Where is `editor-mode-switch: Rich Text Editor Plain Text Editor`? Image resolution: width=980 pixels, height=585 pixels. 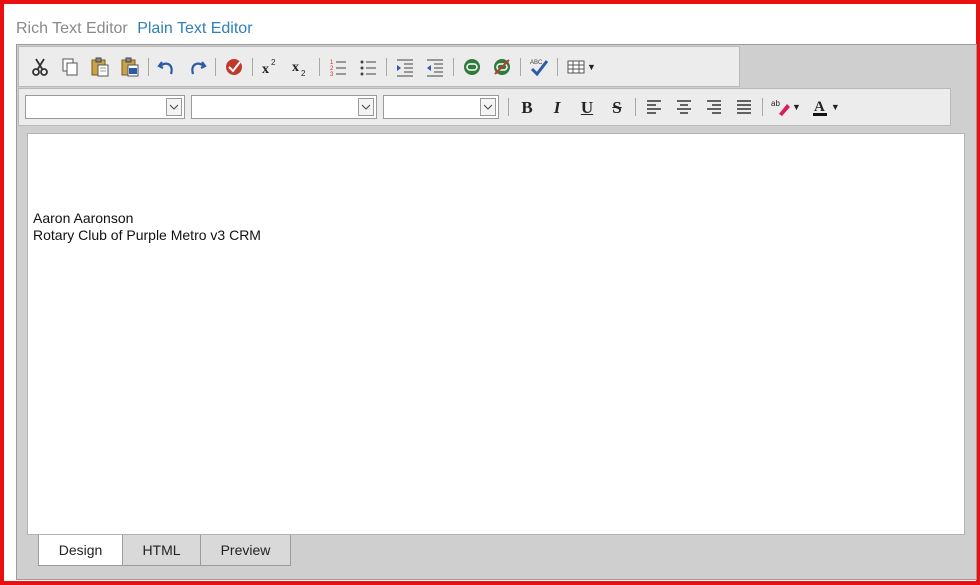
editor-mode-switch: Rich Text Editor Plain Text Editor is located at coordinates (134, 29).